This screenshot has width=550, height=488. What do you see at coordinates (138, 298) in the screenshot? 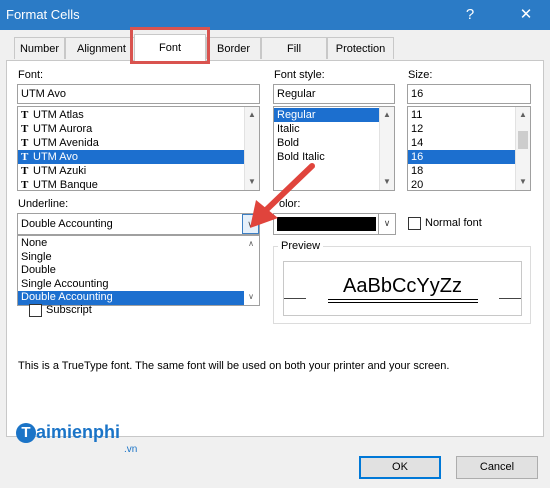
I see `underline-option-selected: Double Accounting` at bounding box center [138, 298].